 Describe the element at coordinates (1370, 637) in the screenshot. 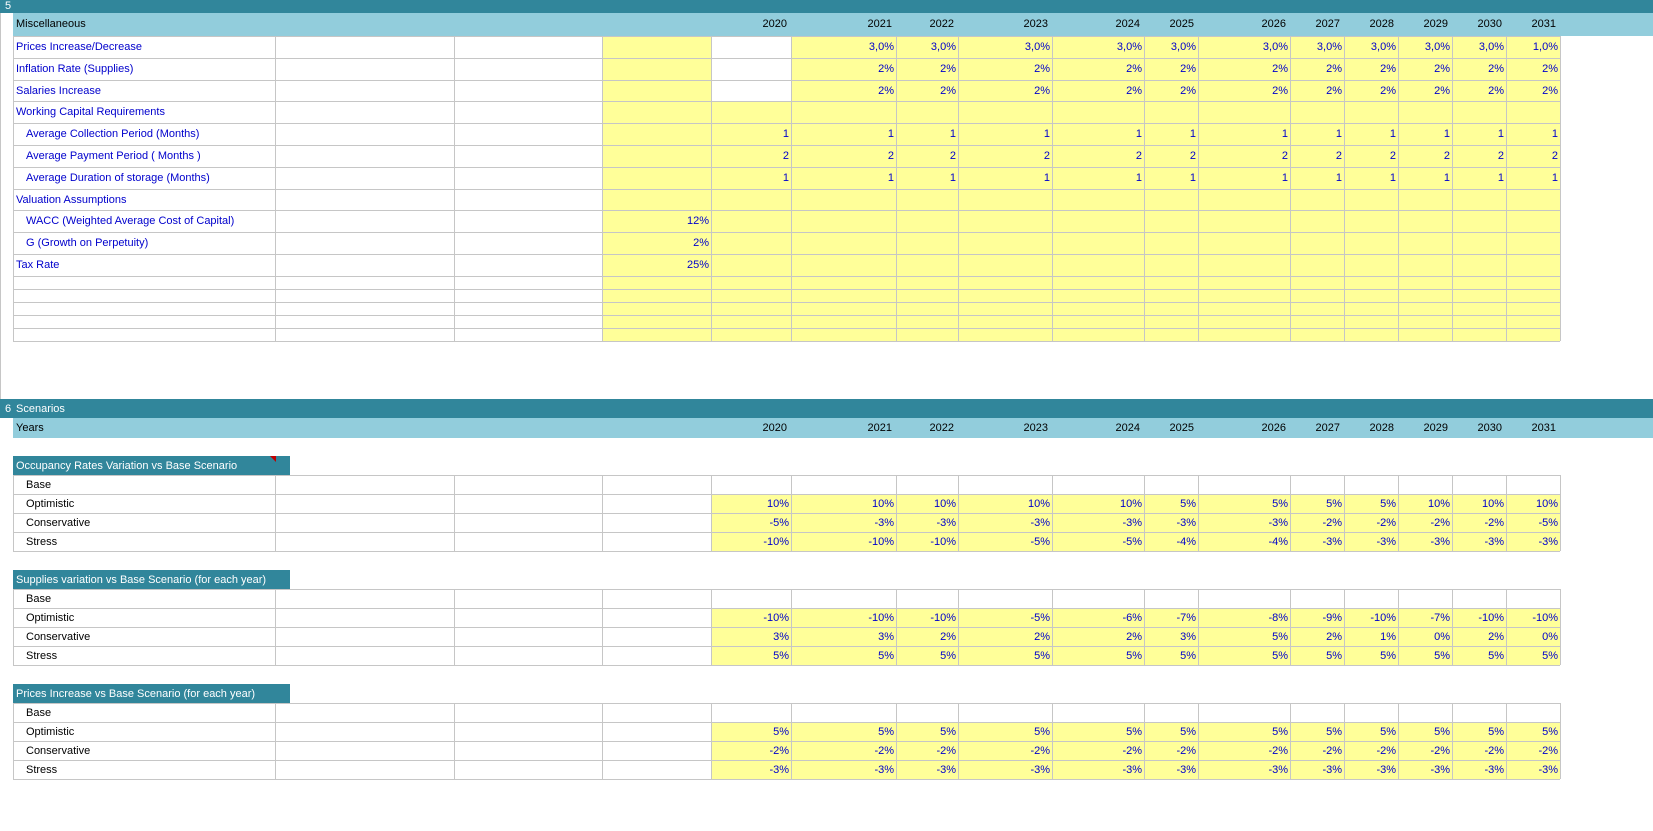

I see `scenario-cell: 1%` at that location.